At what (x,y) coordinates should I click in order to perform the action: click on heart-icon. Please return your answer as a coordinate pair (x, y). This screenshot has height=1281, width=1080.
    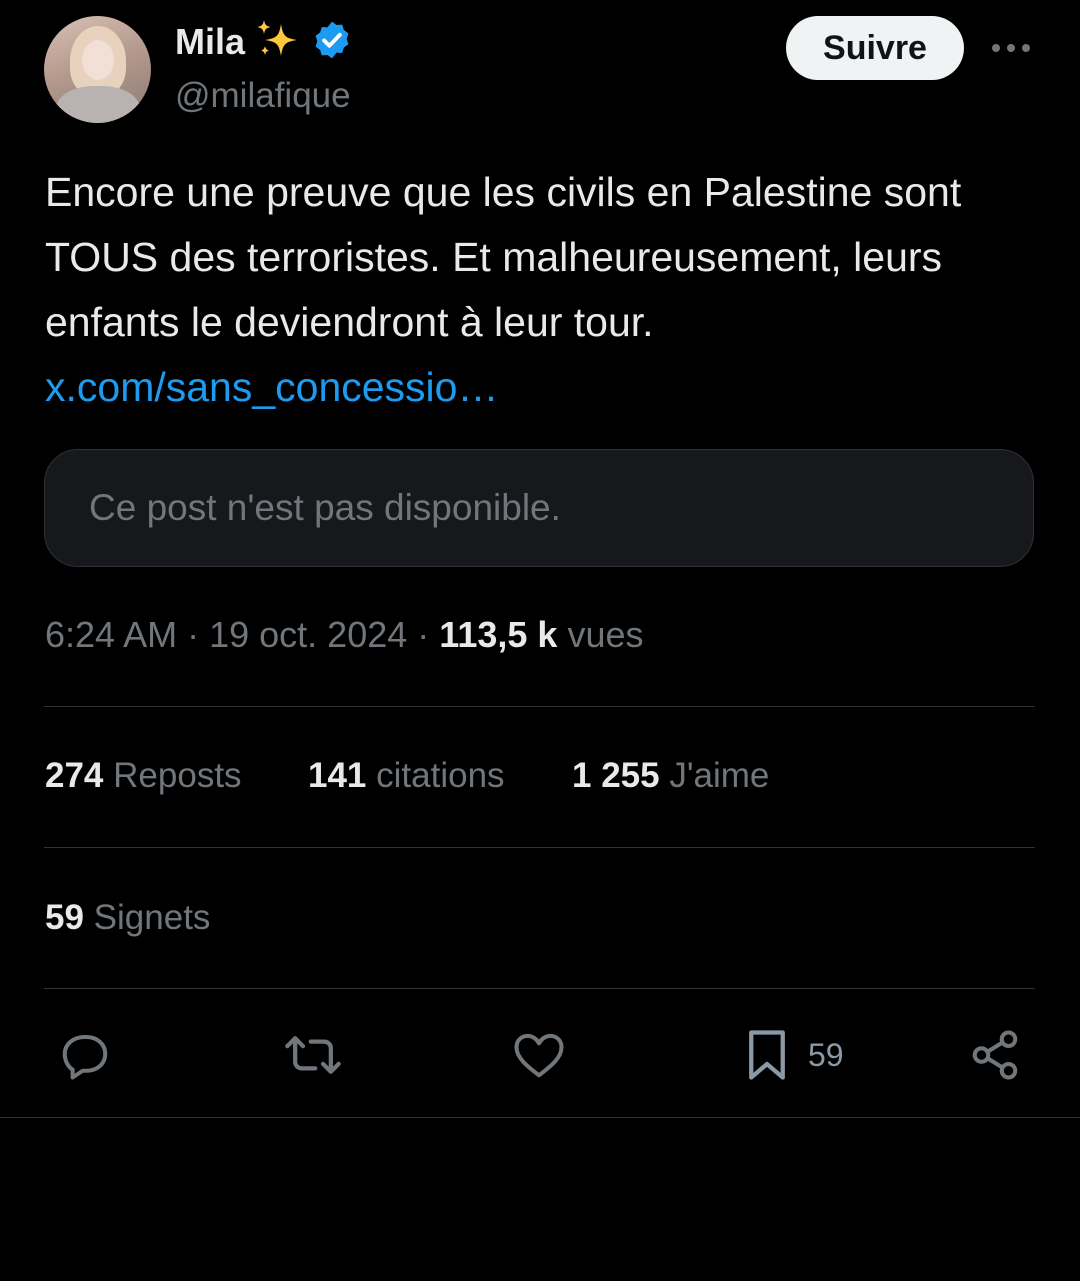
    Looking at the image, I should click on (539, 1055).